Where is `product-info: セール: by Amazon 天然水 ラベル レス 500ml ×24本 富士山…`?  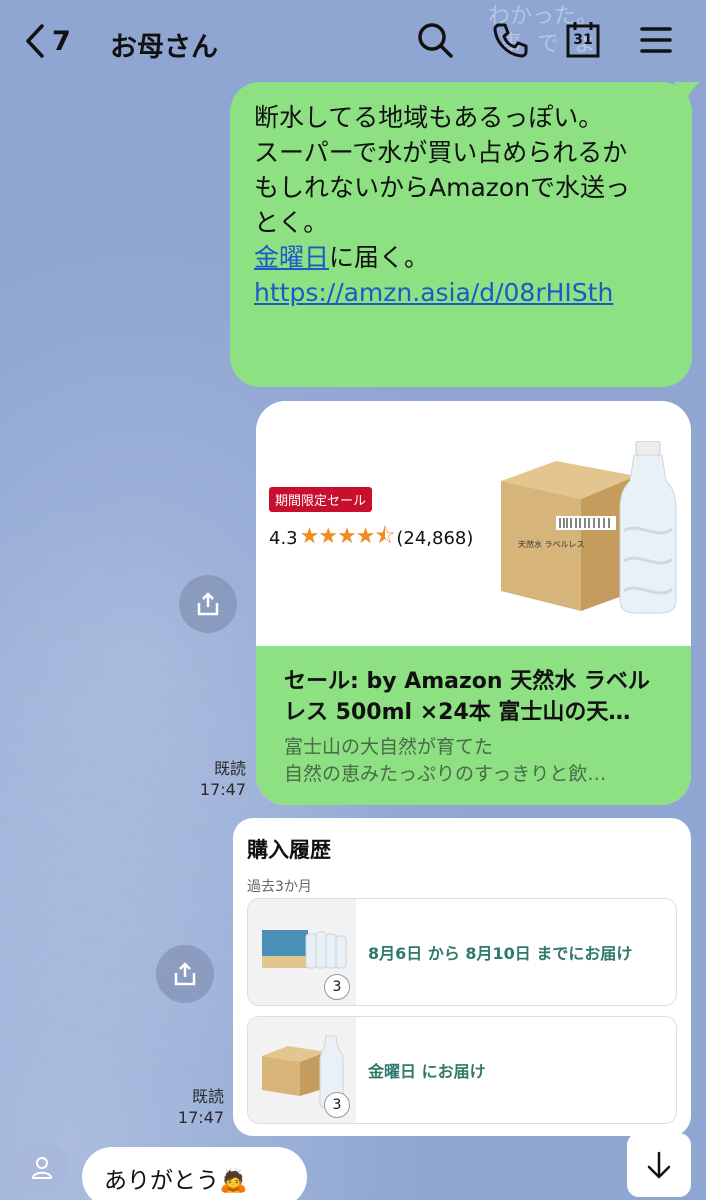 product-info: セール: by Amazon 天然水 ラベル レス 500ml ×24本 富士山… is located at coordinates (473, 725).